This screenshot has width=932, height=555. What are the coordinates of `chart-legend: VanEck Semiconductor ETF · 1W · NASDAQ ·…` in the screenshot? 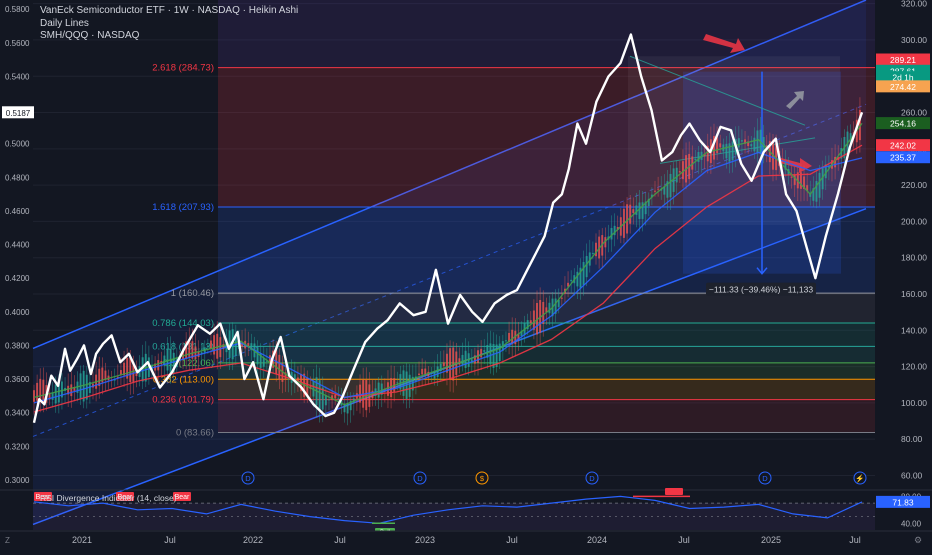 It's located at (169, 24).